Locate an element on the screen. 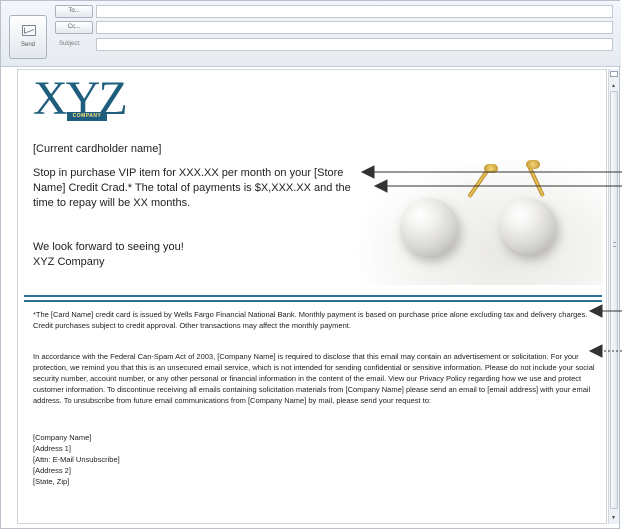 The image size is (622, 529). cc-field is located at coordinates (354, 27).